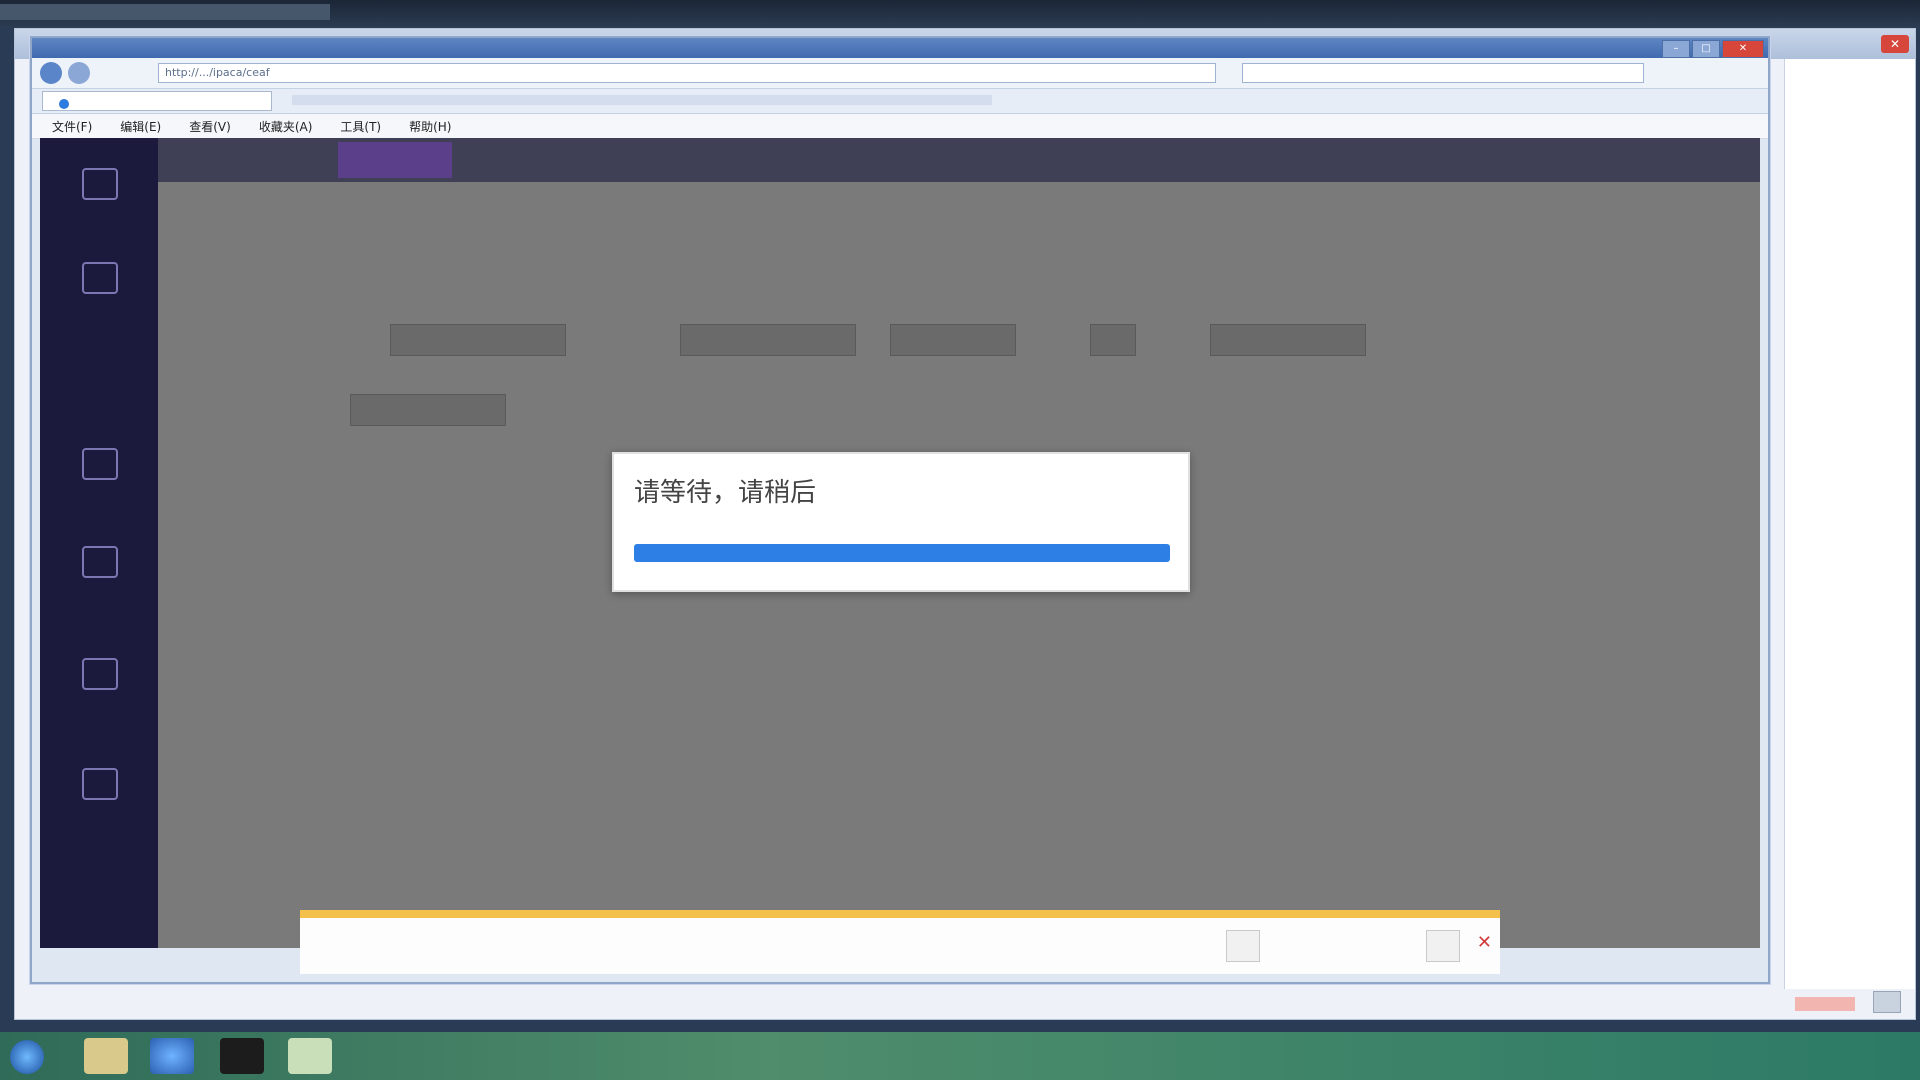 This screenshot has height=1080, width=1920. What do you see at coordinates (1849, 524) in the screenshot?
I see `outer-right-pane` at bounding box center [1849, 524].